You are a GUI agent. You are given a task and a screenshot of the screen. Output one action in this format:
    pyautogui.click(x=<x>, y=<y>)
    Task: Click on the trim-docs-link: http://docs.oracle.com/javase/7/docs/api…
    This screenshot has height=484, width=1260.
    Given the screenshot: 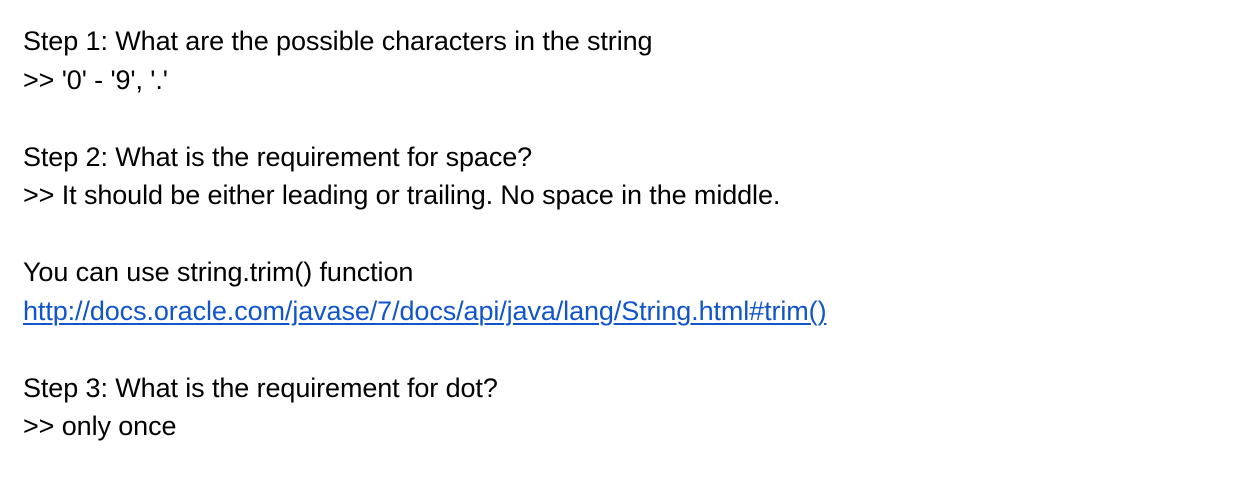 What is the action you would take?
    pyautogui.click(x=425, y=311)
    